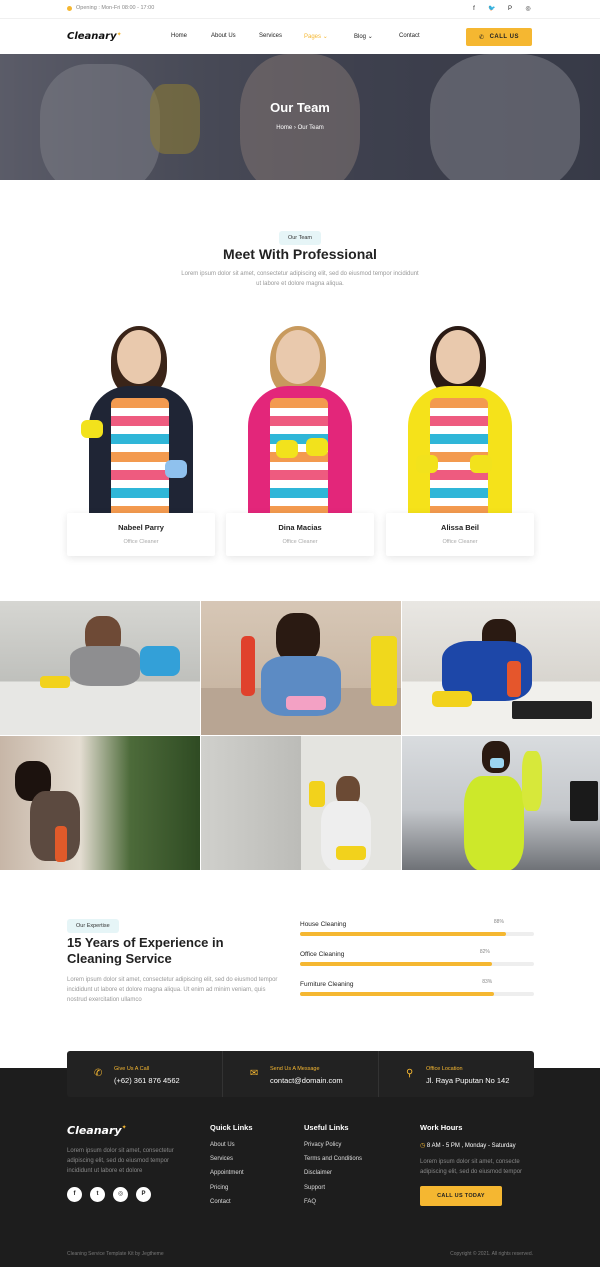 This screenshot has height=1267, width=600. I want to click on team-member-info: Dina Macias Office Cleaner, so click(300, 534).